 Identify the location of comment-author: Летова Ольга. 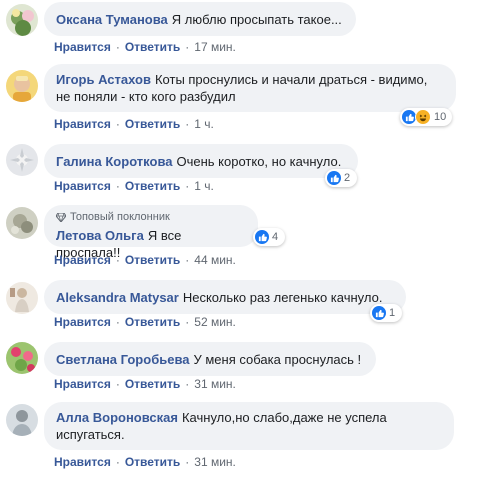
(100, 235).